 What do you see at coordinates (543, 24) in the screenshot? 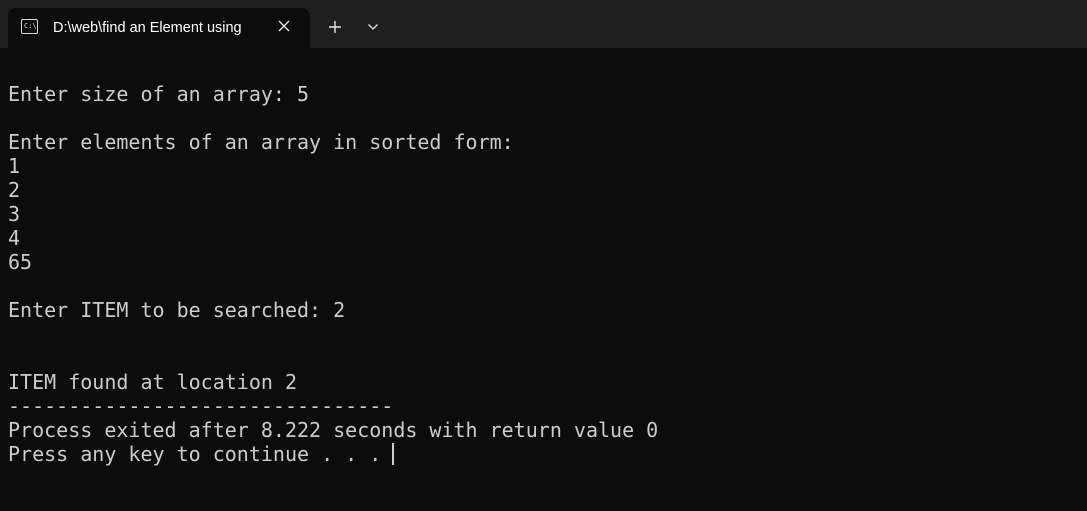
I see `title-bar: C:\ D:\web\find an Element using` at bounding box center [543, 24].